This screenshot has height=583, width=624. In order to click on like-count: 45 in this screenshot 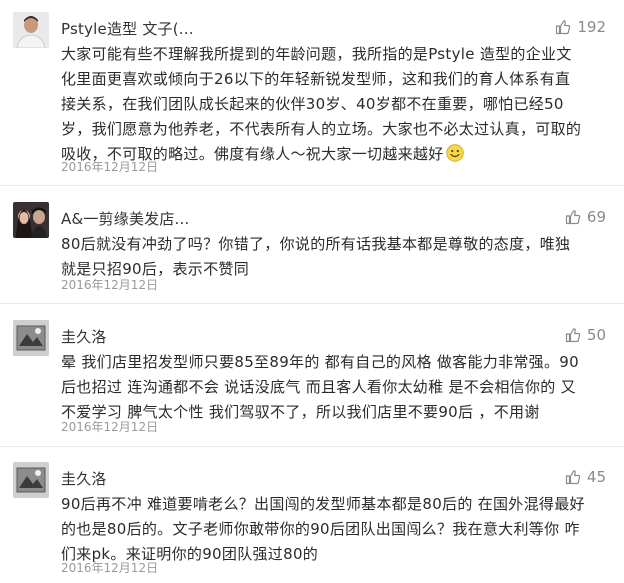, I will do `click(596, 477)`.